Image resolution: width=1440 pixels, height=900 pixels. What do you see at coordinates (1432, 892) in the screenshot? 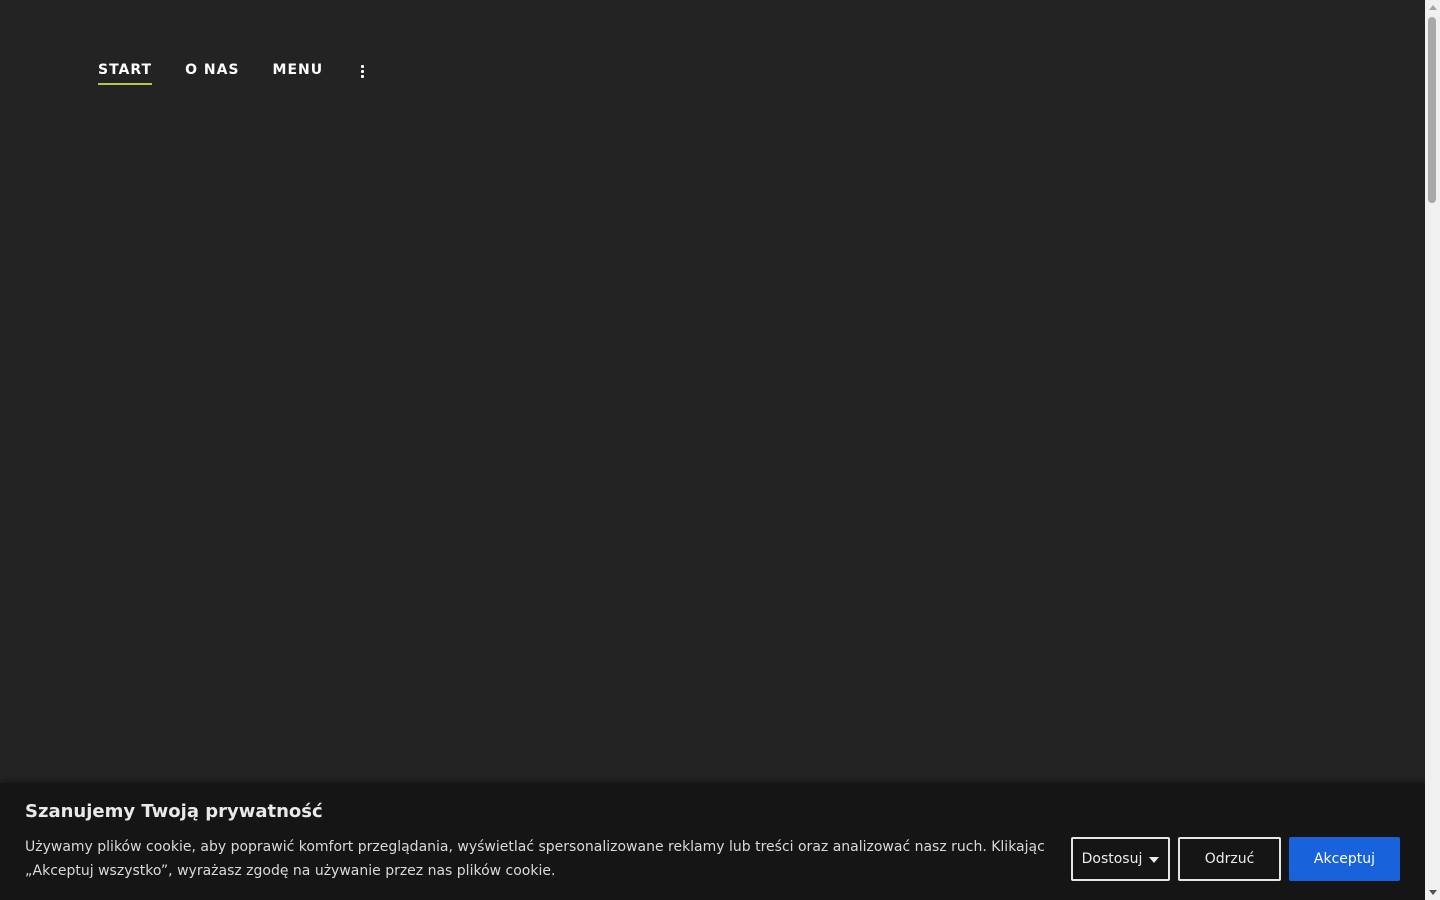
I see `scroll-down-arrow-icon` at bounding box center [1432, 892].